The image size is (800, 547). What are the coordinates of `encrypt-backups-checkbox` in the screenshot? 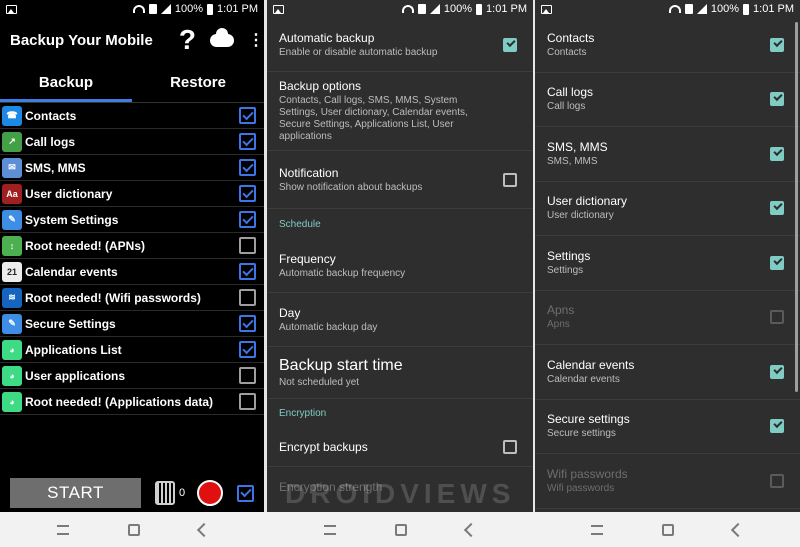 It's located at (510, 446).